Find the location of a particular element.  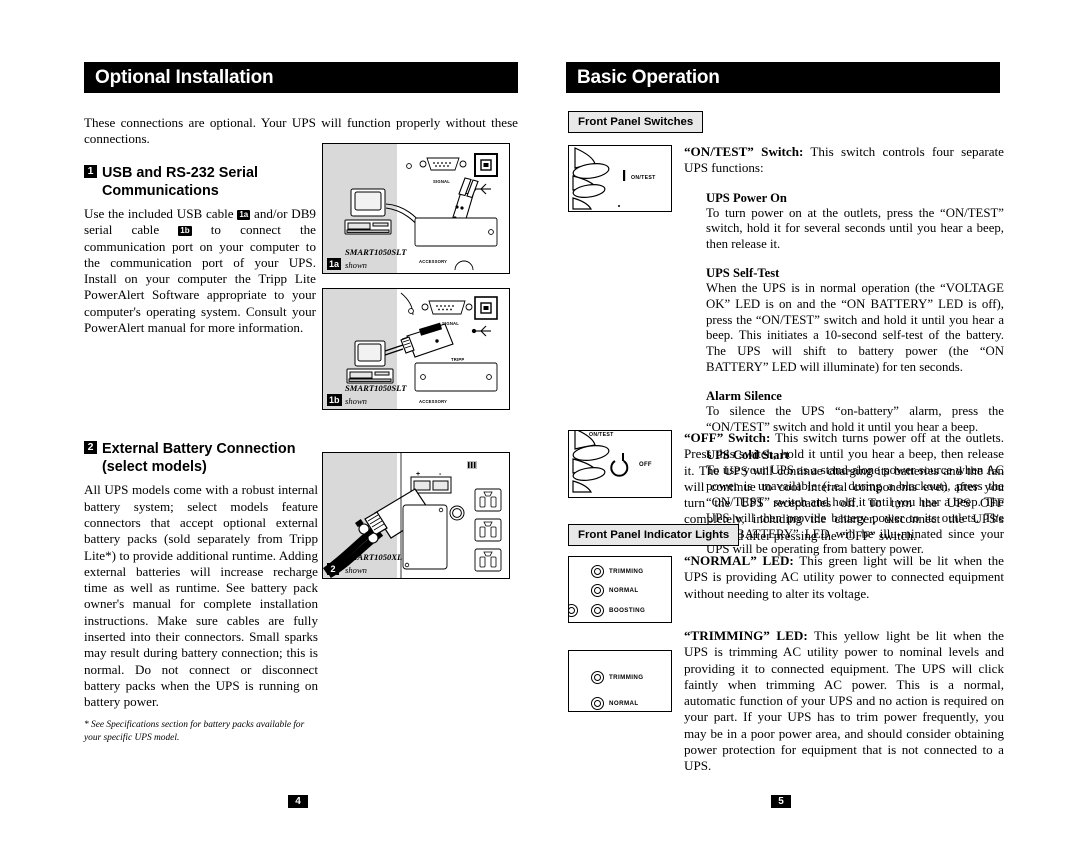

indicator-panel-normal: TRIMMING NORMAL BOOSTING is located at coordinates (620, 589).